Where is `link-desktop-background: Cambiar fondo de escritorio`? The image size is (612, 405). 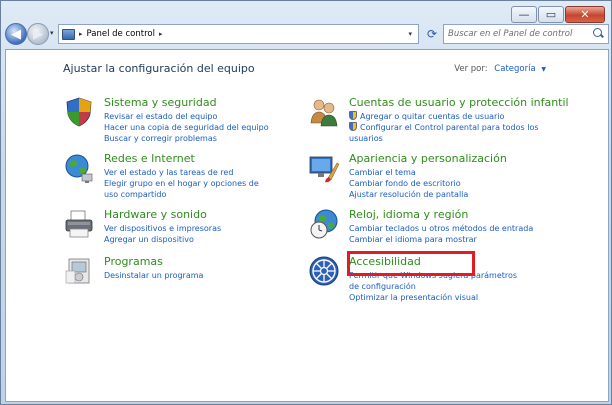
link-desktop-background: Cambiar fondo de escritorio is located at coordinates (449, 183).